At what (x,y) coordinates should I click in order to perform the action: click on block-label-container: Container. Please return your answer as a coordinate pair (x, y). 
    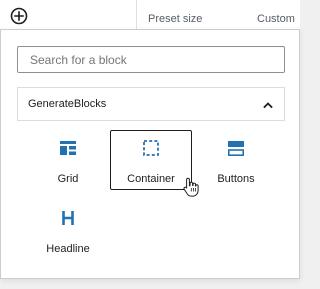
    Looking at the image, I should click on (151, 179).